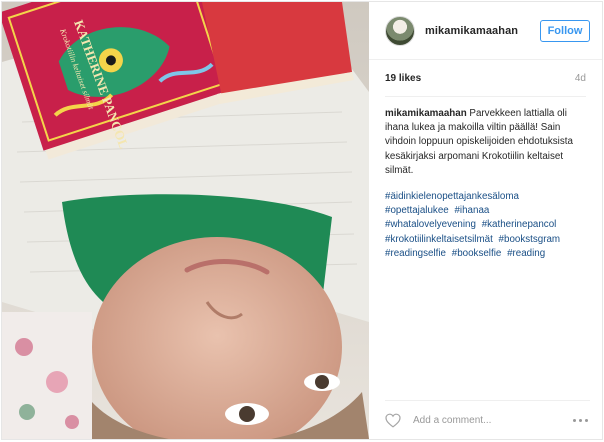 The image size is (604, 442). I want to click on hashtag-link: #äidinkielenopettajankesäloma, so click(452, 196).